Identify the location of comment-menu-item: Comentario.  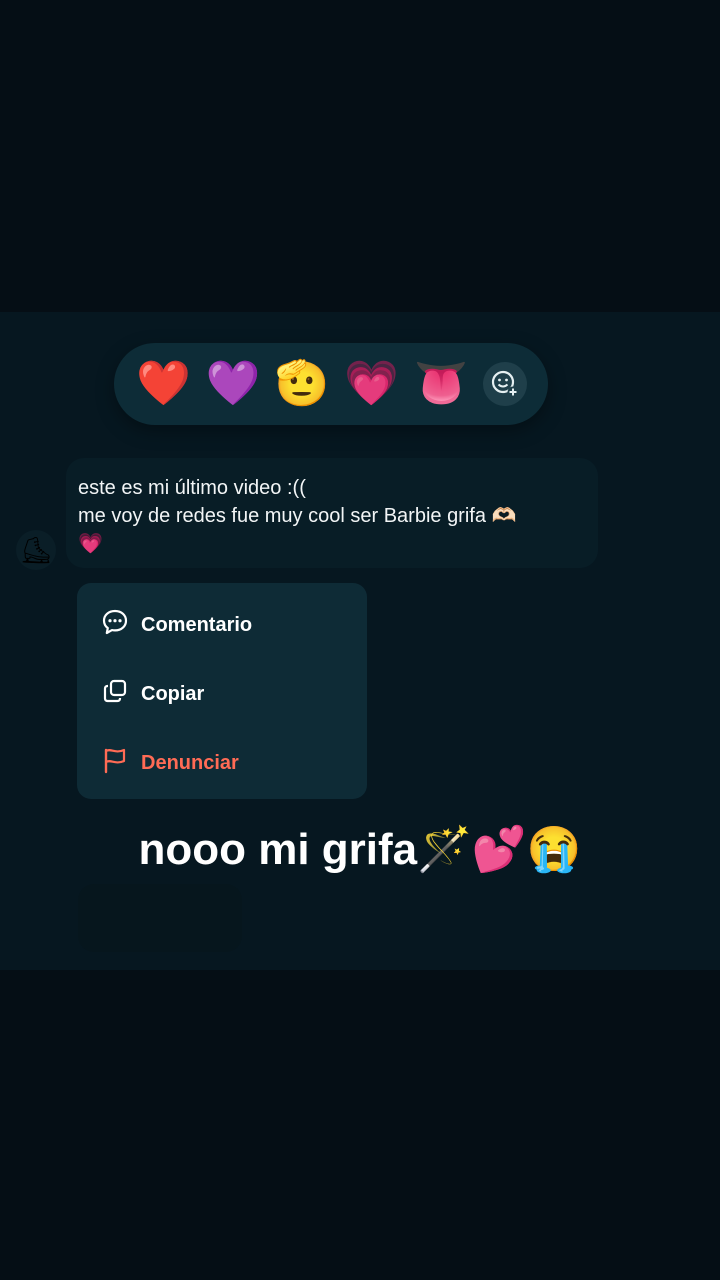
(176, 625).